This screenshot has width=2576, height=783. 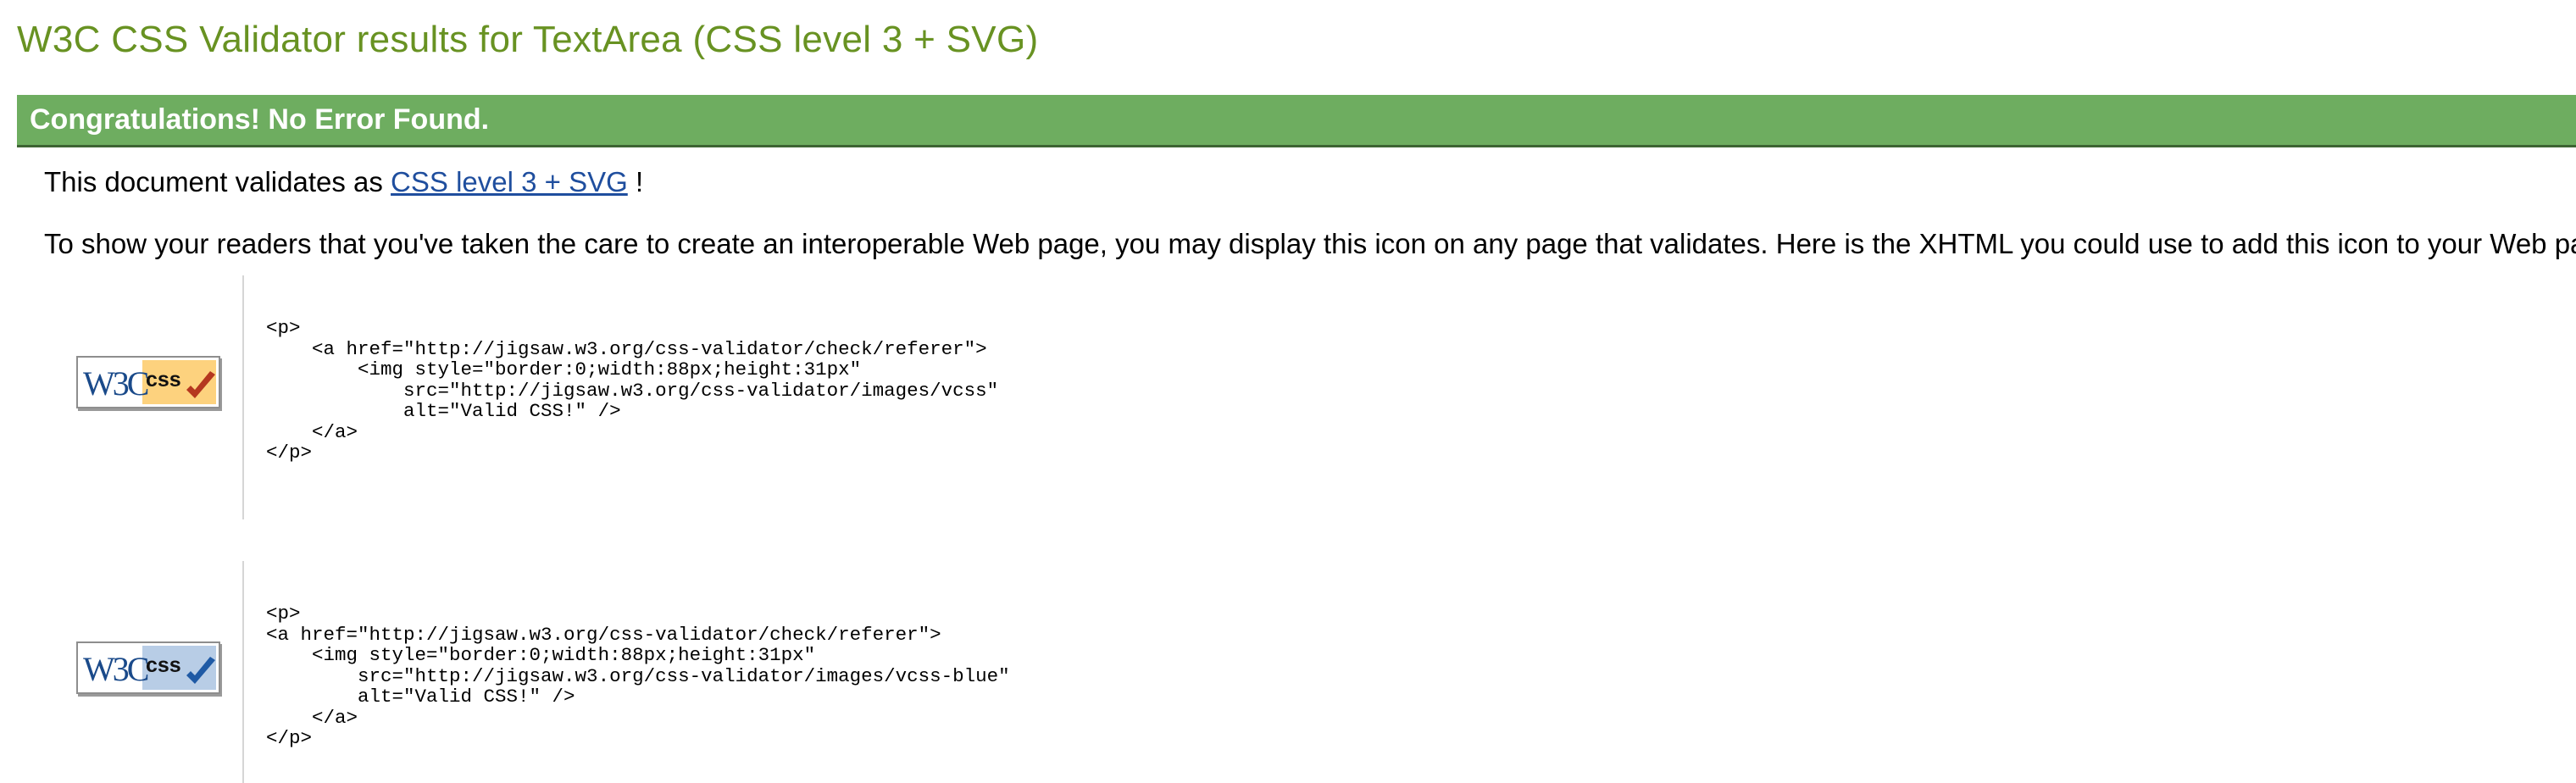 What do you see at coordinates (509, 181) in the screenshot?
I see `css-profile-link: CSS level 3 + SVG` at bounding box center [509, 181].